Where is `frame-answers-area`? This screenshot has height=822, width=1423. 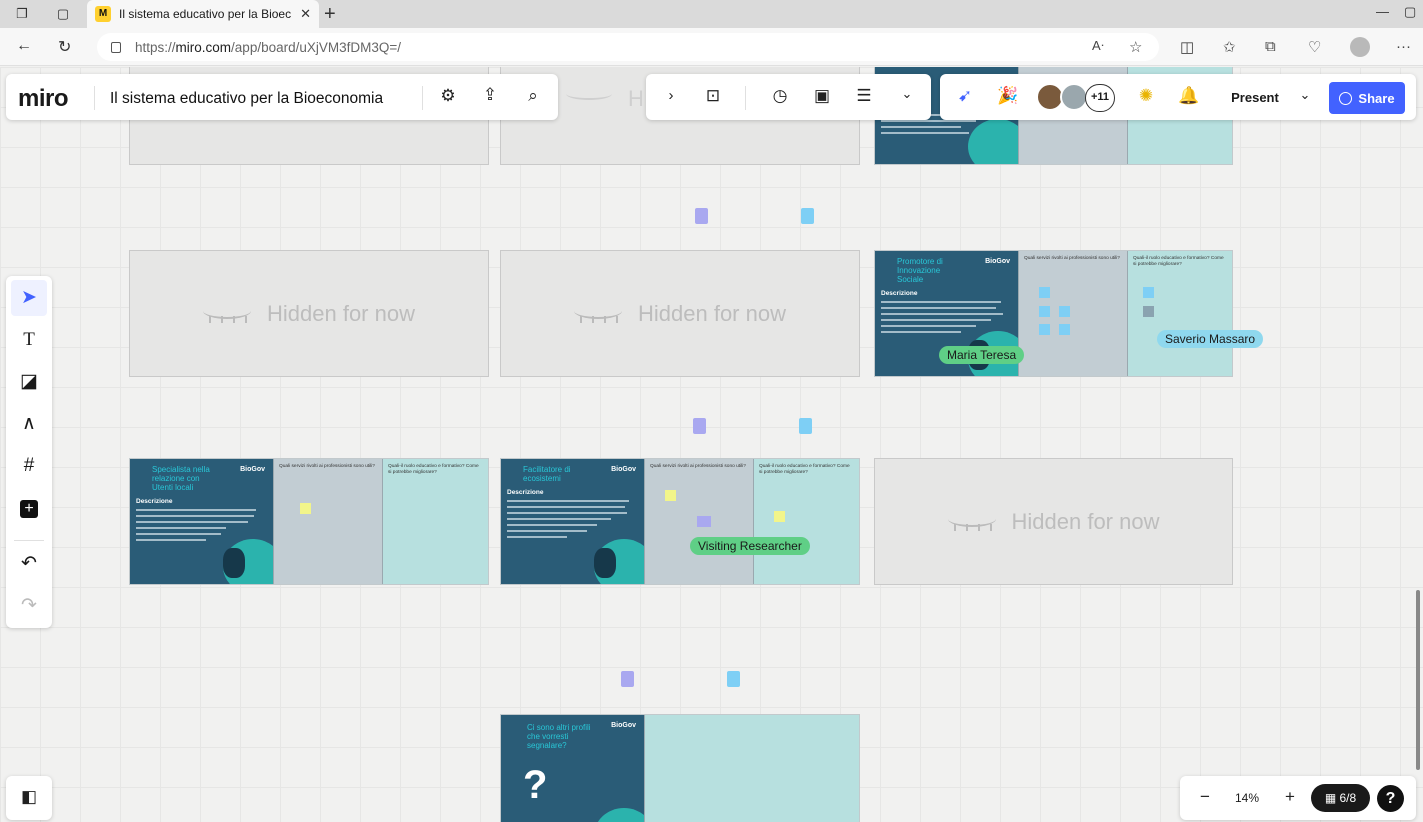 frame-answers-area is located at coordinates (751, 768).